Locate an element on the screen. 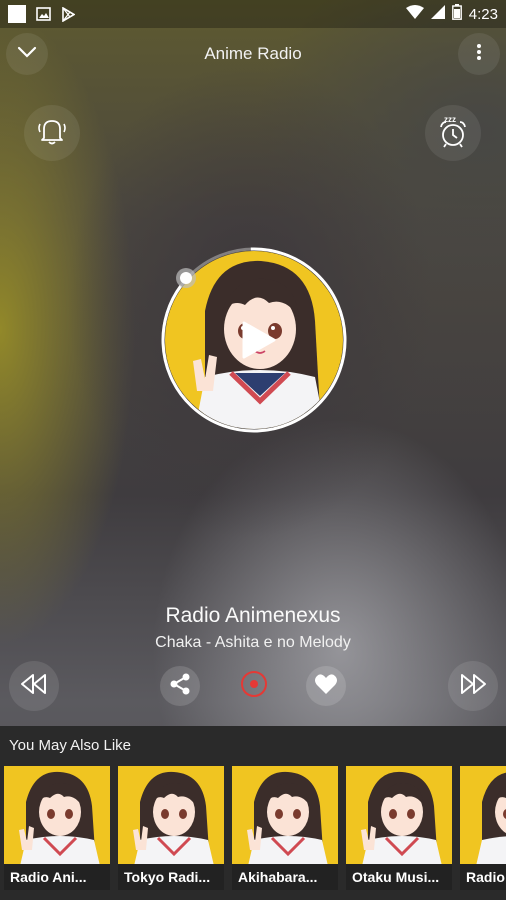  sleep-timer-button: zzz is located at coordinates (453, 133).